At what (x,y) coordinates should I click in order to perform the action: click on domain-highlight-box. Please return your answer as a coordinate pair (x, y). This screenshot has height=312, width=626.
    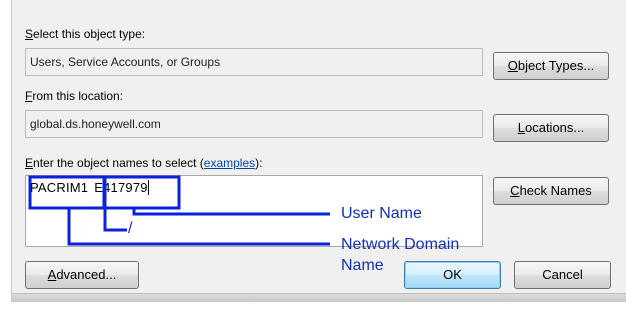
    Looking at the image, I should click on (67, 192).